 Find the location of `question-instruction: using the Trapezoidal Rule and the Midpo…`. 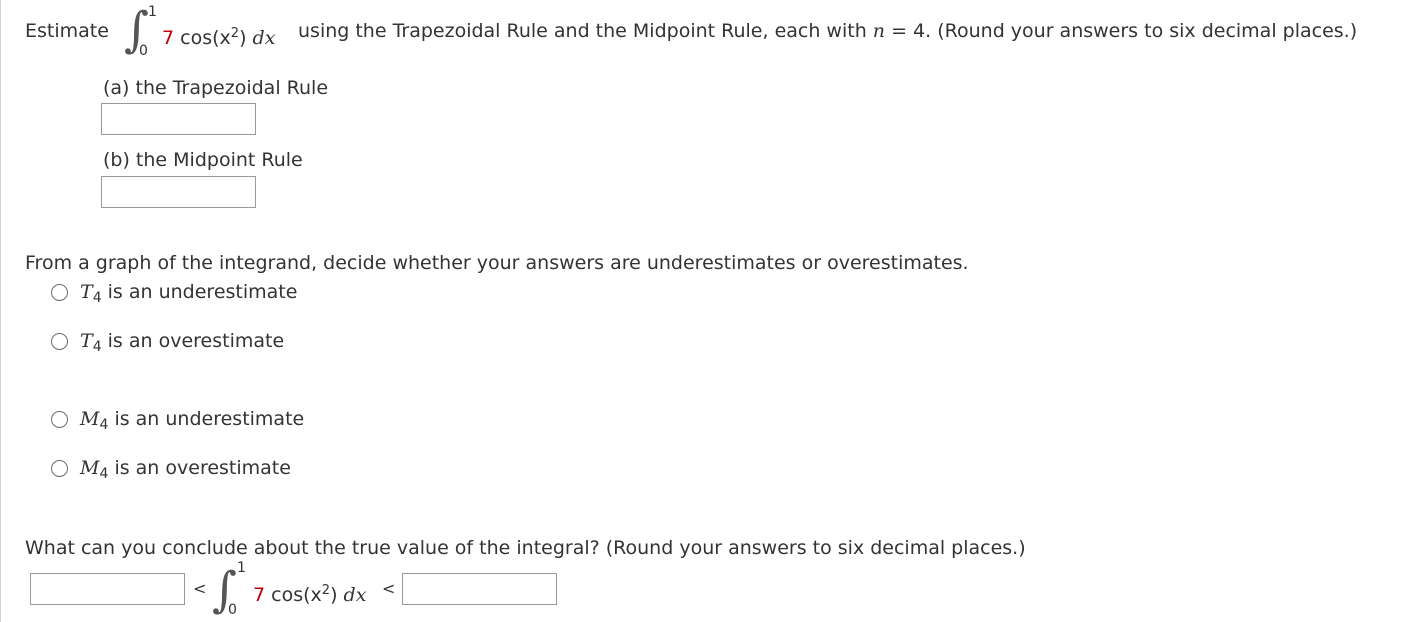

question-instruction: using the Trapezoidal Rule and the Midpo… is located at coordinates (827, 31).